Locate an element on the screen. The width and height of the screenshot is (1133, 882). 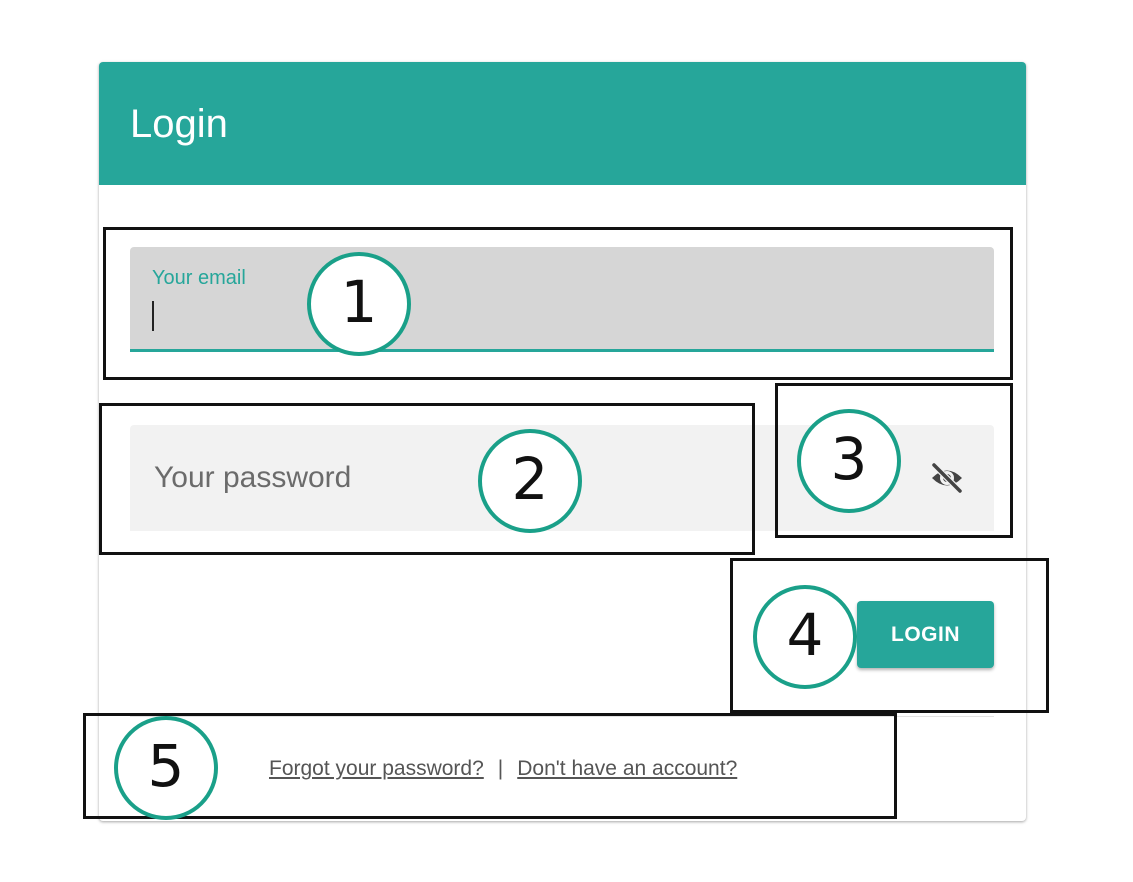
callout-number: 4 is located at coordinates (805, 637).